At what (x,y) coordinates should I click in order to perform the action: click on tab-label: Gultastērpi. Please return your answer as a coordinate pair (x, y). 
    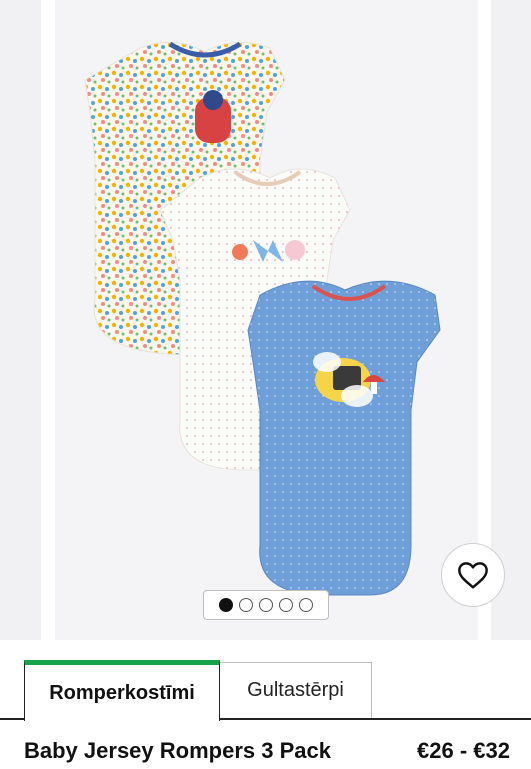
    Looking at the image, I should click on (295, 690).